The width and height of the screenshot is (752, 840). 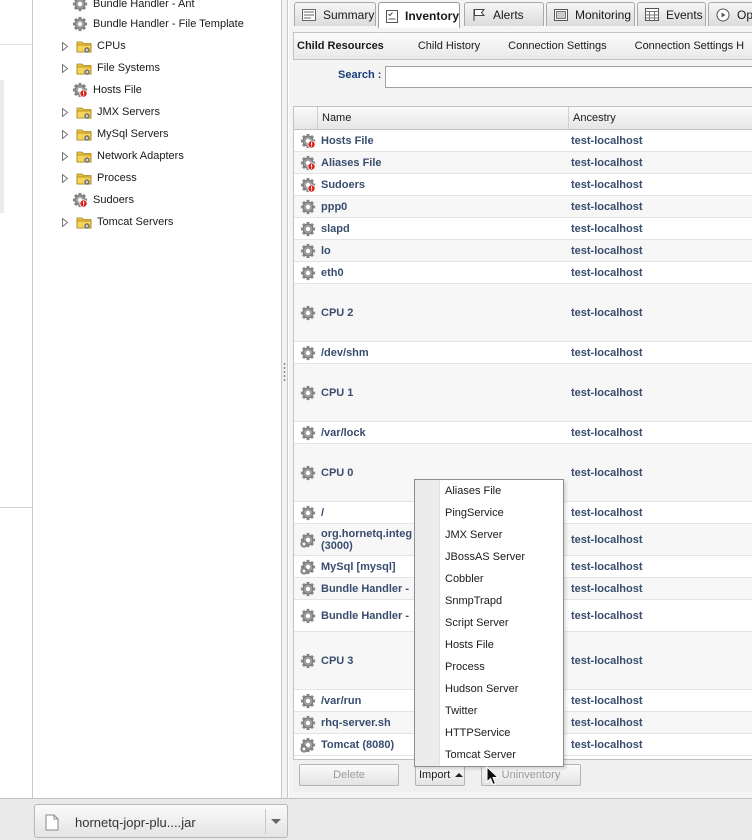 What do you see at coordinates (440, 775) in the screenshot?
I see `import-button: Import` at bounding box center [440, 775].